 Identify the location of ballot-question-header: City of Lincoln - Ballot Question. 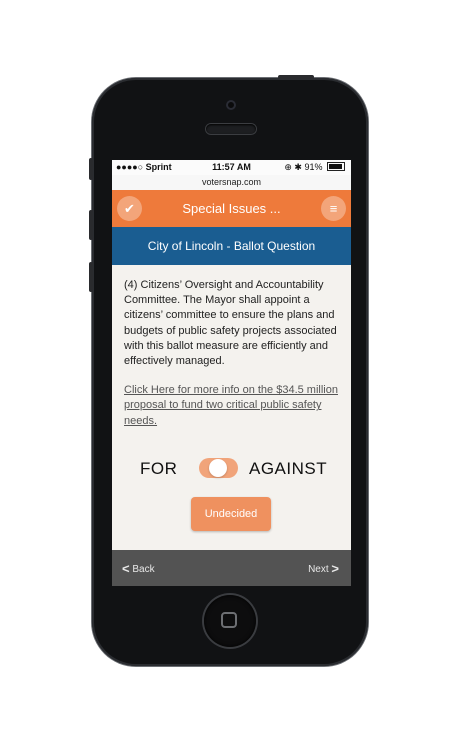
(231, 246).